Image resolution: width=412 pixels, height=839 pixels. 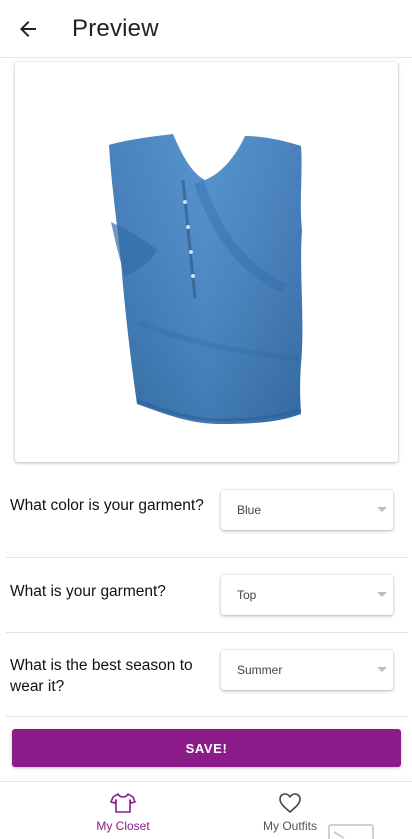 What do you see at coordinates (107, 505) in the screenshot?
I see `color-question-label: What color is your garment?` at bounding box center [107, 505].